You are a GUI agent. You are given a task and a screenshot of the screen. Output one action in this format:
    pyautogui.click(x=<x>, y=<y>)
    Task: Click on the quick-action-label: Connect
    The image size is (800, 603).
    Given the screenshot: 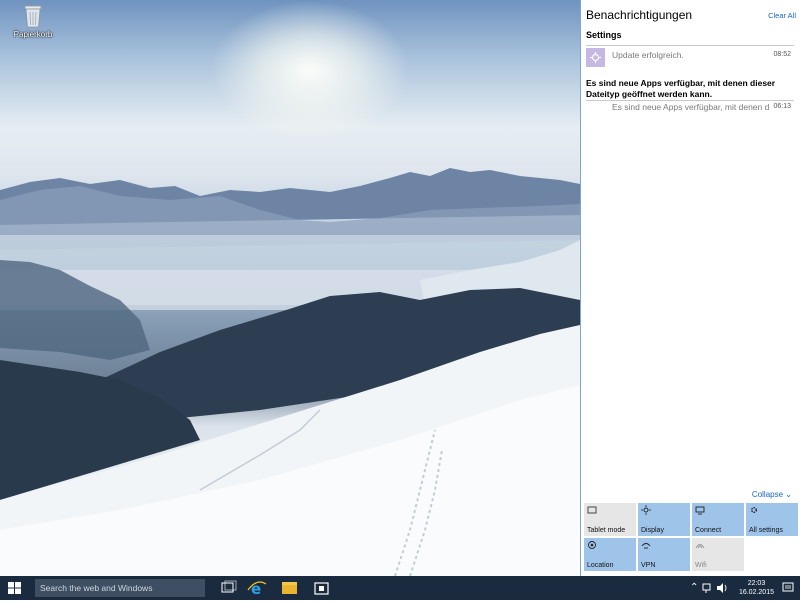 What is the action you would take?
    pyautogui.click(x=708, y=530)
    